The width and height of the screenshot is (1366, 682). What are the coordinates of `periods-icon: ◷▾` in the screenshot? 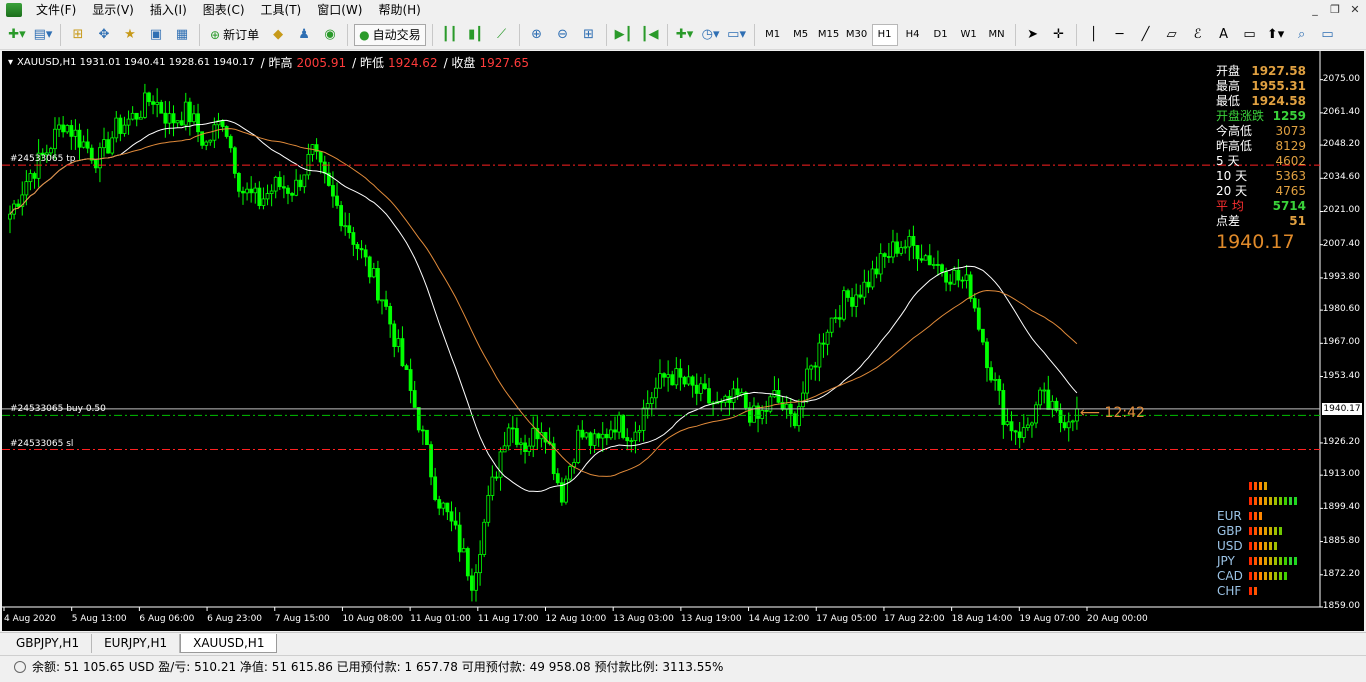 It's located at (711, 35).